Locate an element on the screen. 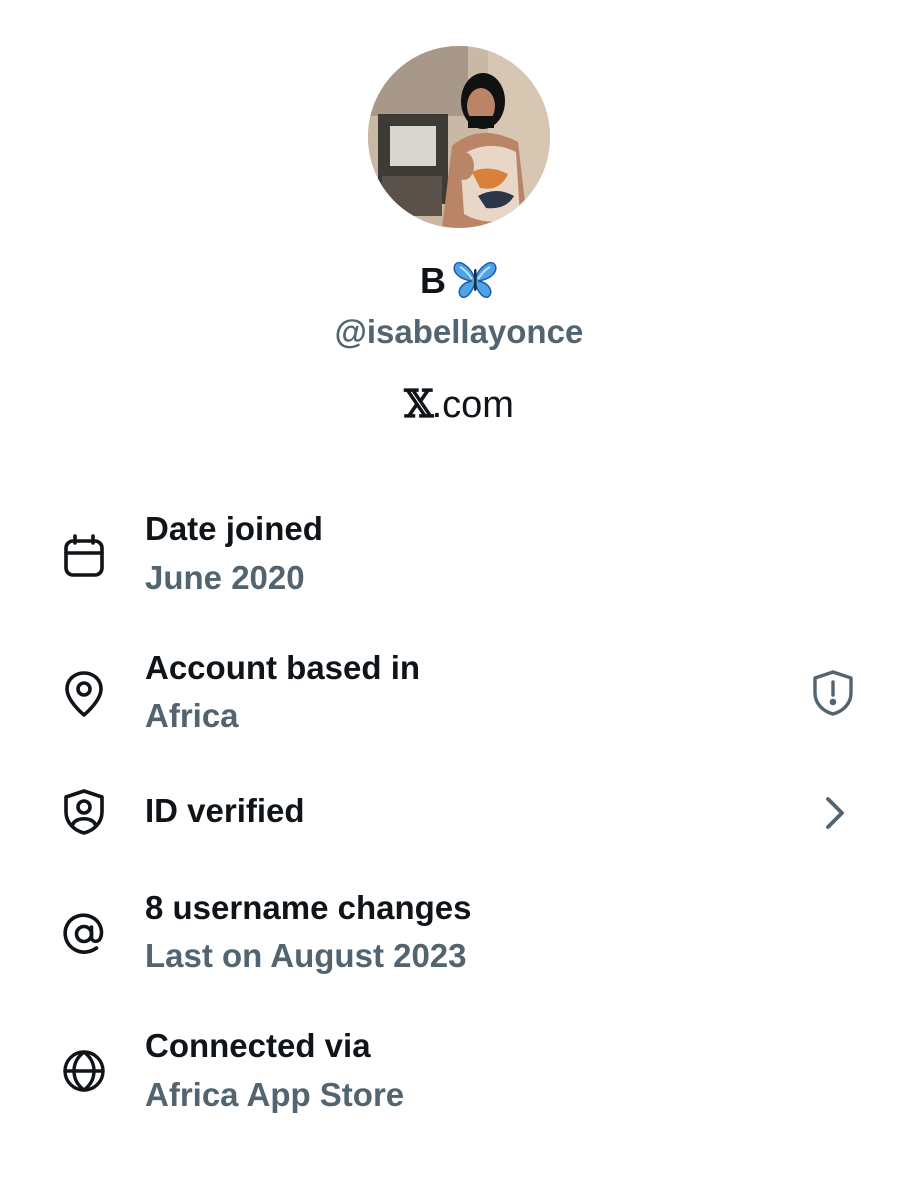 The height and width of the screenshot is (1200, 918). detail-row-date-joined: Date joined June 2020 is located at coordinates (459, 555).